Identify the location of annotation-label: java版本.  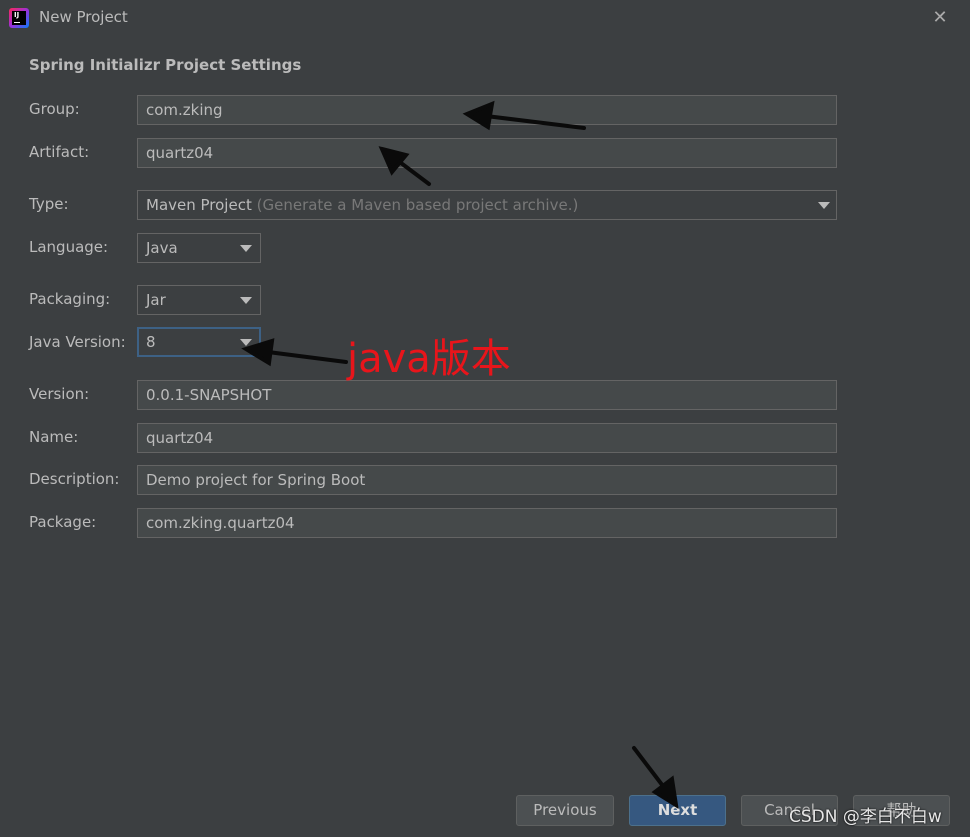
(429, 359).